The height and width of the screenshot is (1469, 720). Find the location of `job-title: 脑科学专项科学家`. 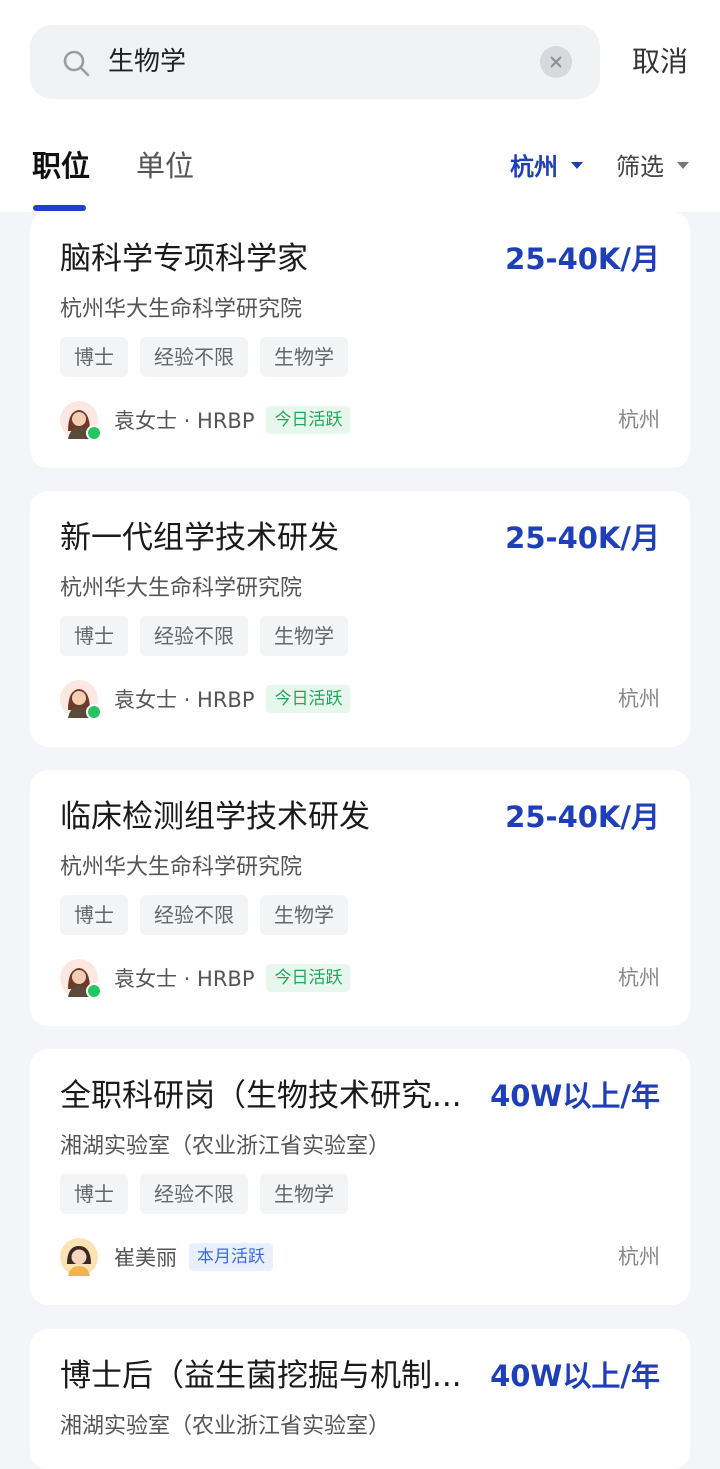

job-title: 脑科学专项科学家 is located at coordinates (184, 259).